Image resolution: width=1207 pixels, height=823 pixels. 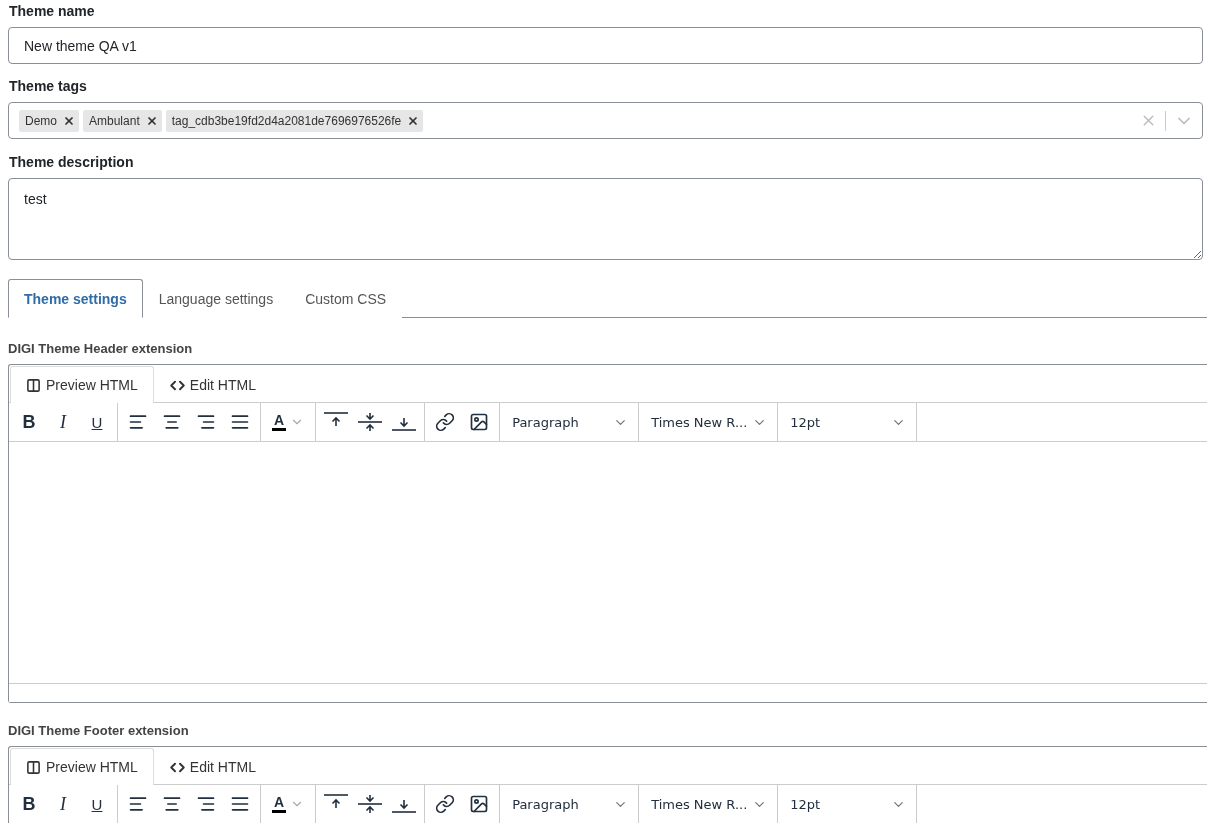 I want to click on field-label: Theme name, so click(x=52, y=11).